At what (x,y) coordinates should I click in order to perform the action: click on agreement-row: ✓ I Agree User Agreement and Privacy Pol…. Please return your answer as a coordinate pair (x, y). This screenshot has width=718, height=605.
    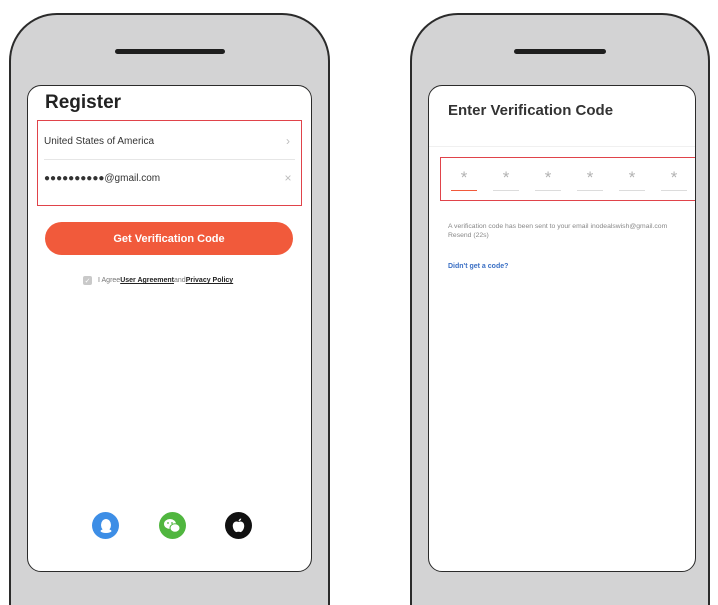
    Looking at the image, I should click on (158, 280).